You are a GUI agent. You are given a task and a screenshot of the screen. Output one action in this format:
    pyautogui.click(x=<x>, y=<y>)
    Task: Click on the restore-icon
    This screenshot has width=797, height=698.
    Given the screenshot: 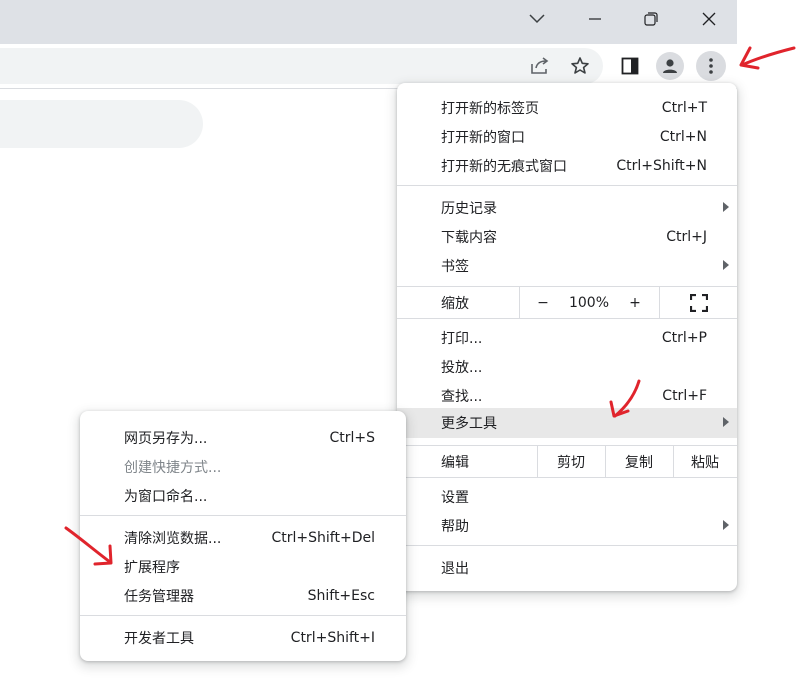 What is the action you would take?
    pyautogui.click(x=651, y=19)
    